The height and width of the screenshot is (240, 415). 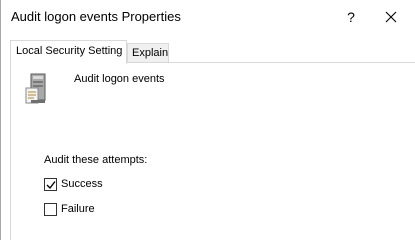 I want to click on success-checkbox-box, so click(x=50, y=184).